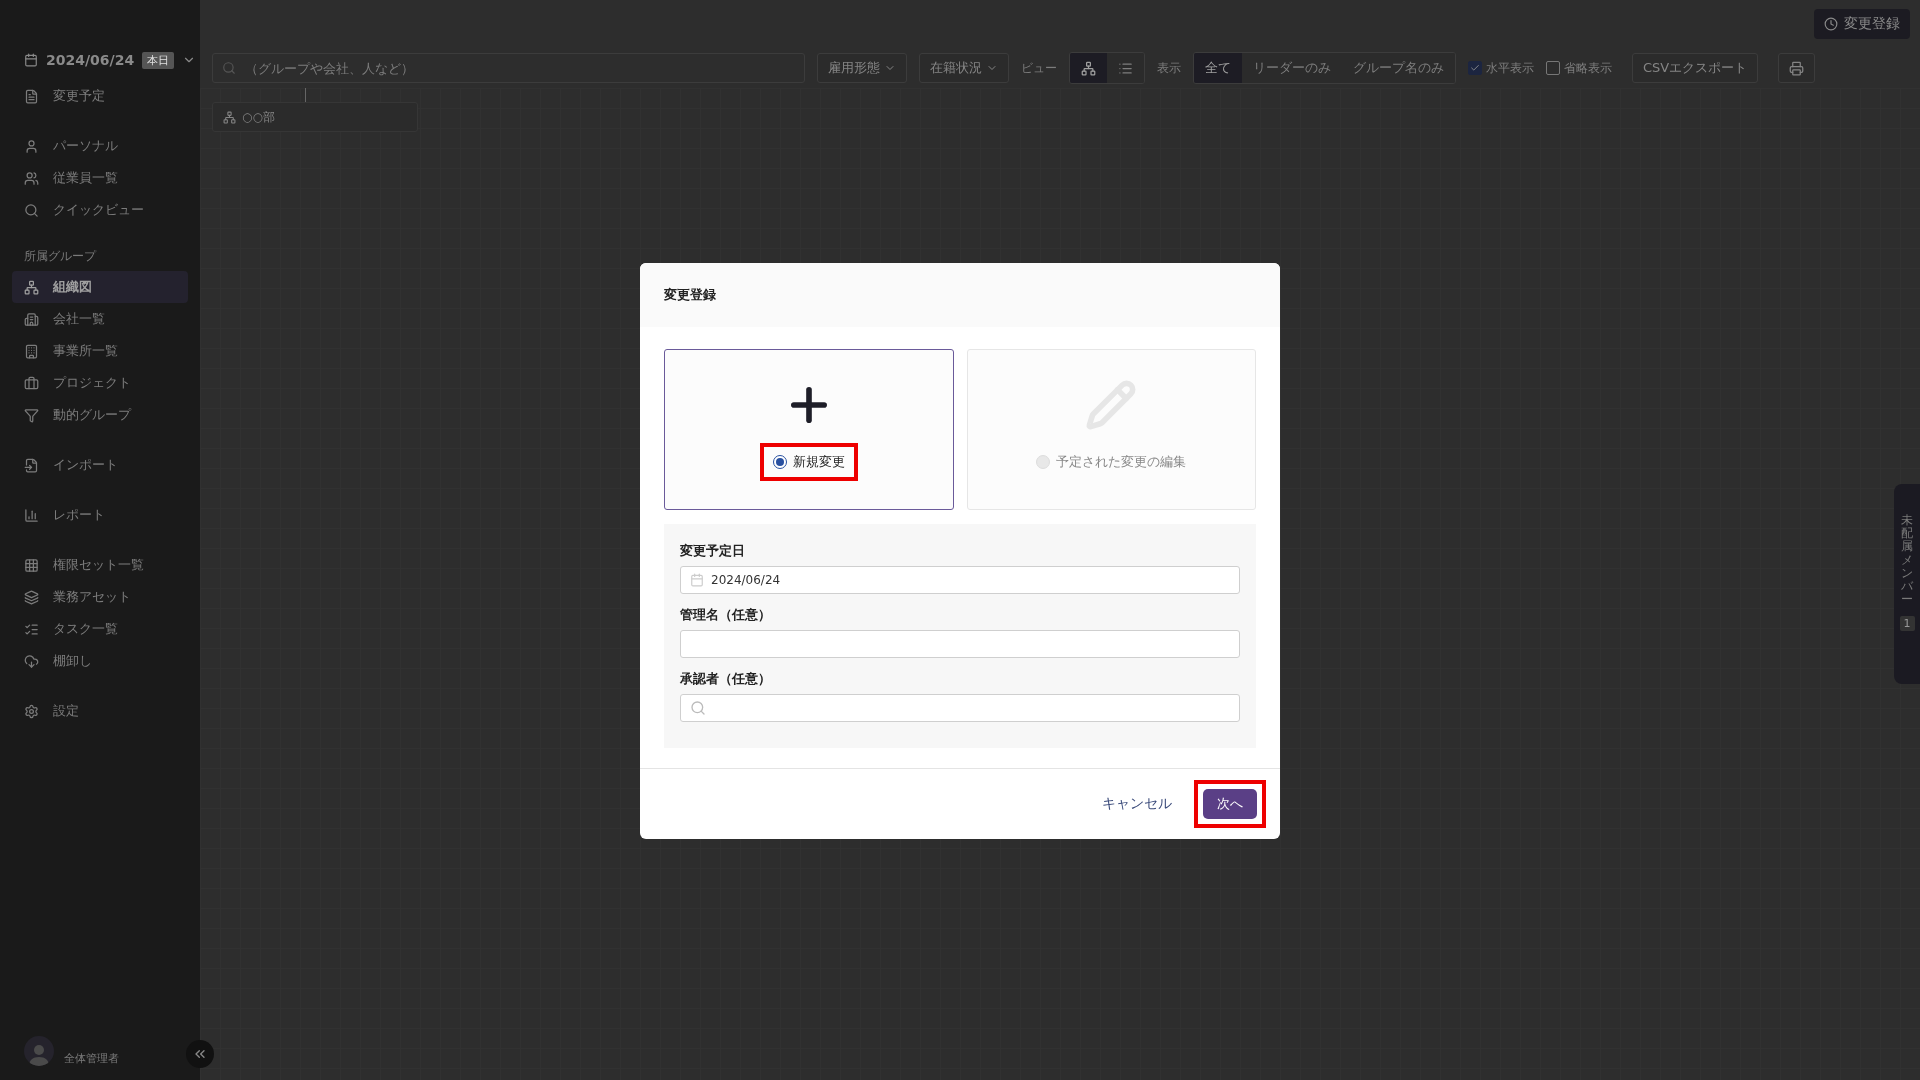  I want to click on field-label: 変更予定日, so click(713, 551).